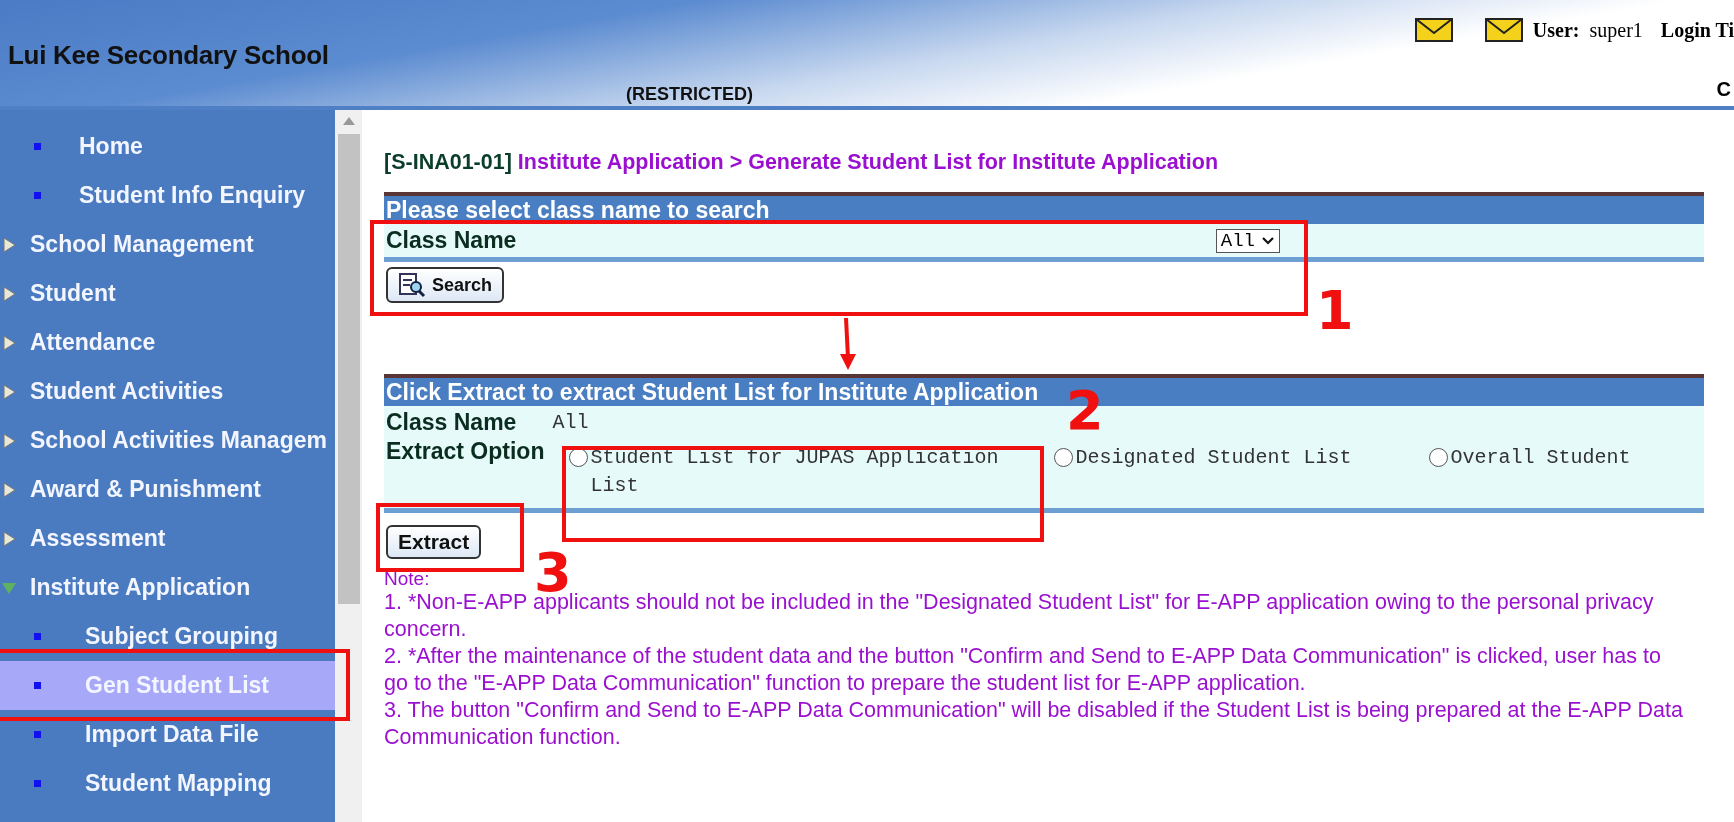 This screenshot has height=822, width=1734. Describe the element at coordinates (1335, 311) in the screenshot. I see `annotation-number: 1` at that location.